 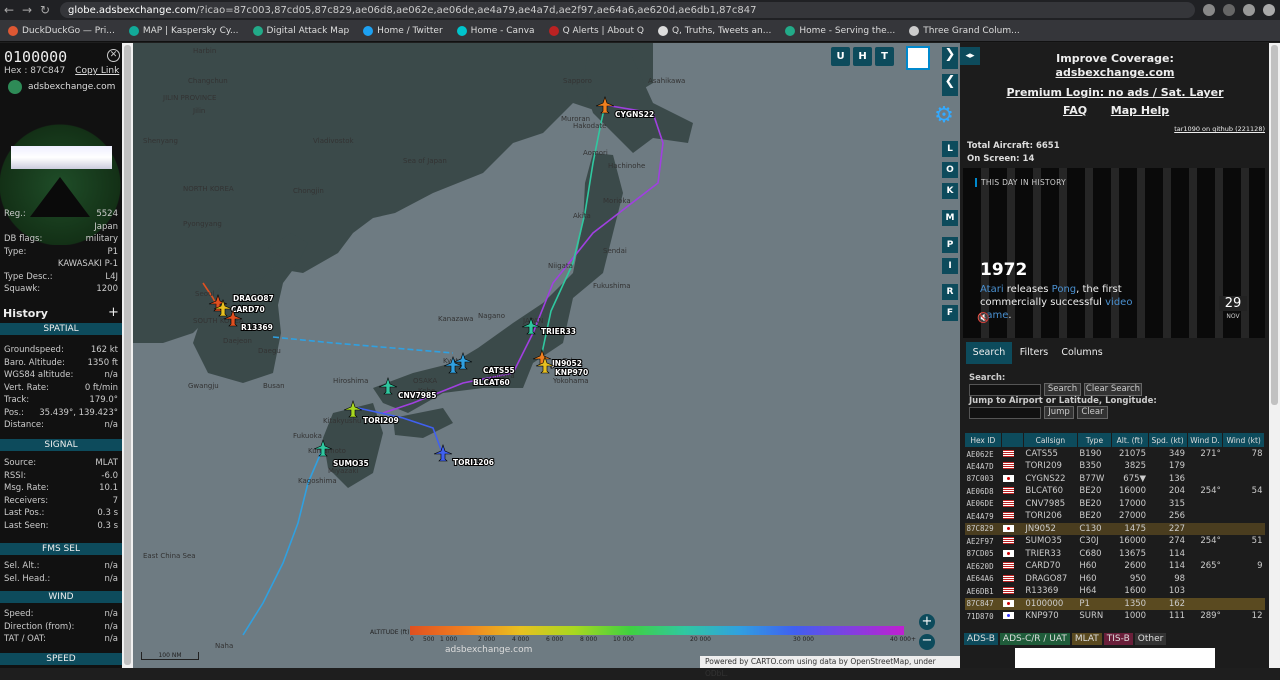 I want to click on history-heading: History, so click(x=25, y=313).